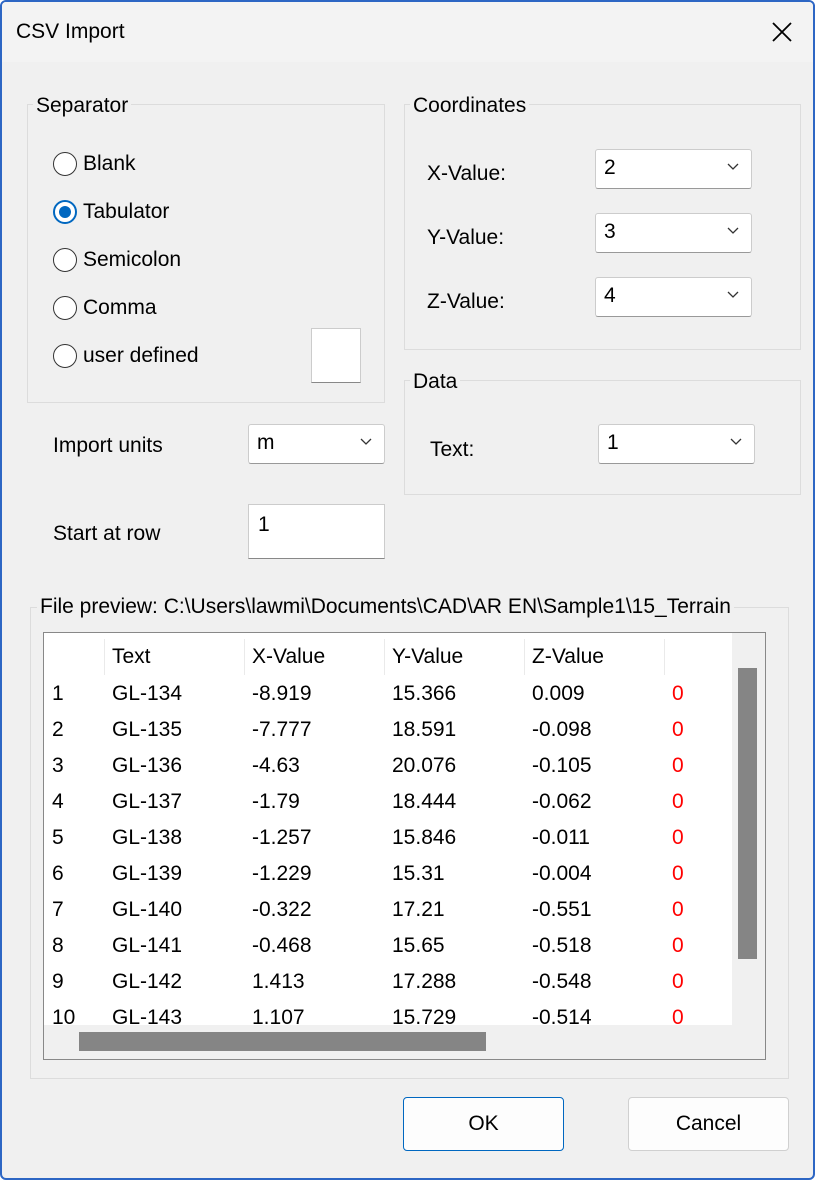 Image resolution: width=815 pixels, height=1180 pixels. What do you see at coordinates (147, 729) in the screenshot?
I see `table-cell: GL-135` at bounding box center [147, 729].